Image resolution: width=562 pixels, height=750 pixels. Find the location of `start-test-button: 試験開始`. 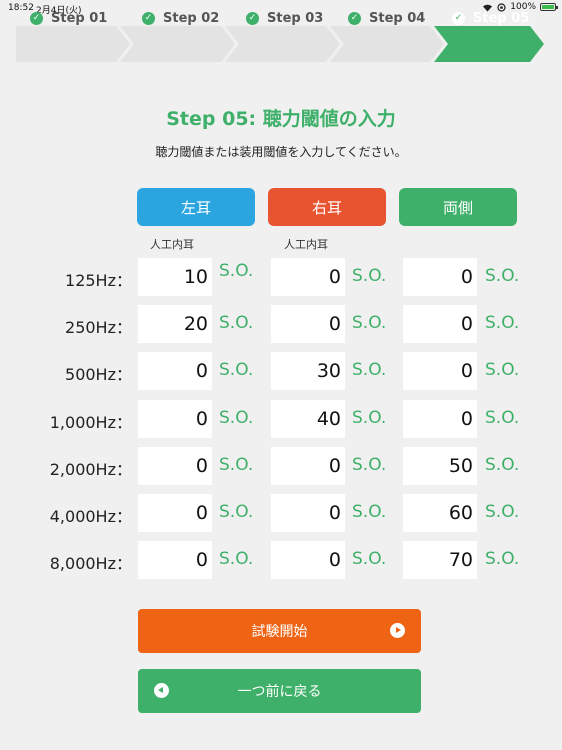

start-test-button: 試験開始 is located at coordinates (279, 631).